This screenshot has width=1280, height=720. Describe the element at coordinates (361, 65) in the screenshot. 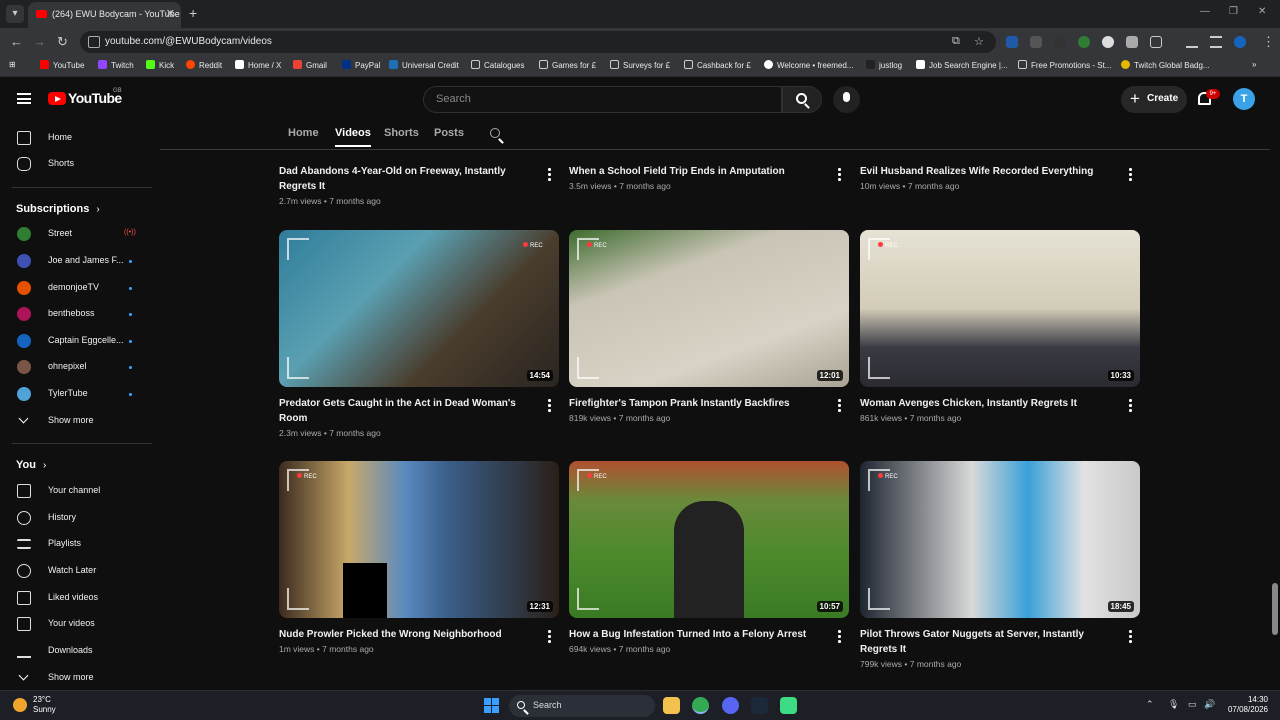

I see `bookmark-item: PayPal` at that location.